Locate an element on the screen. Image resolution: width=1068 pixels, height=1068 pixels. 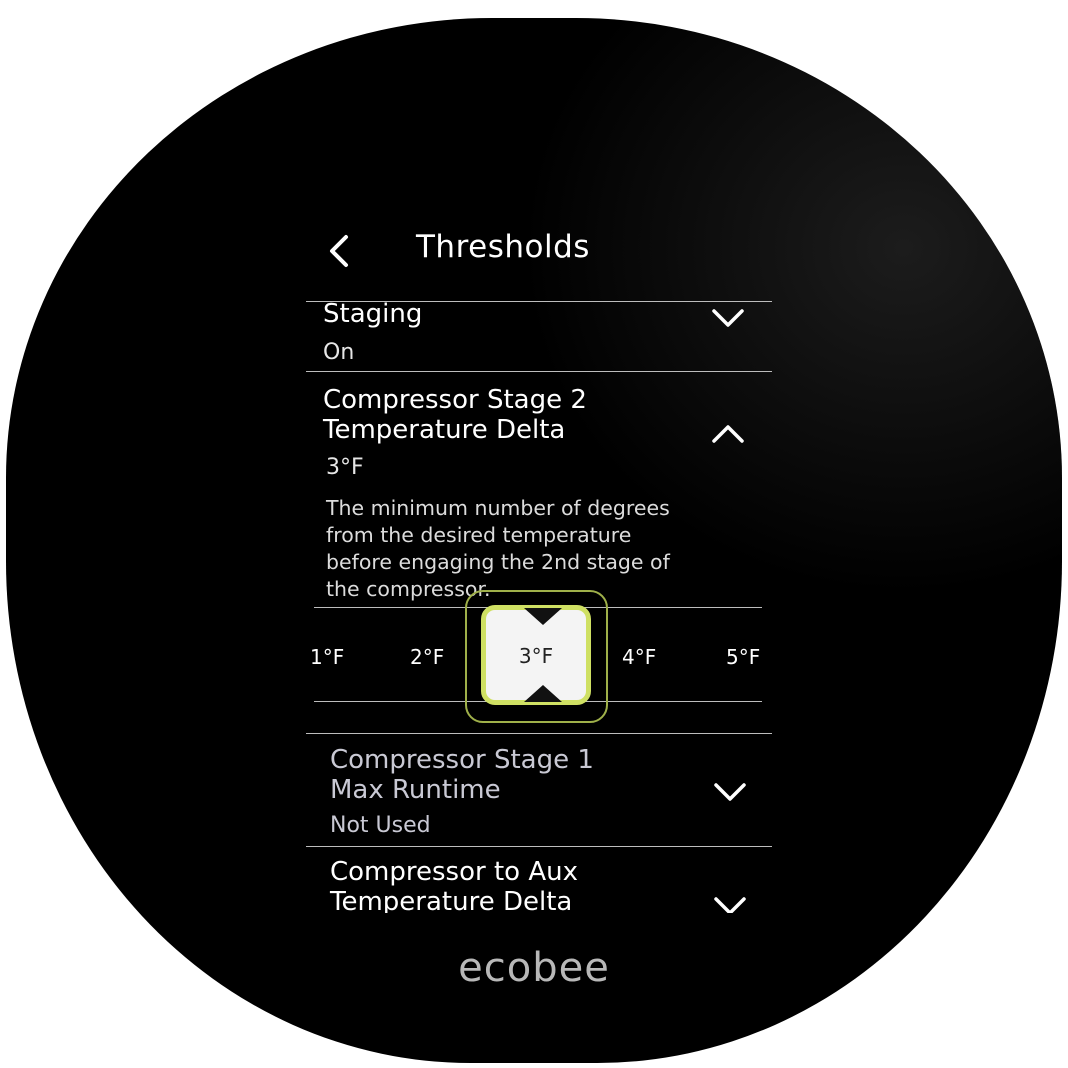
setting-title-line1: Compressor to Aux is located at coordinates (454, 872).